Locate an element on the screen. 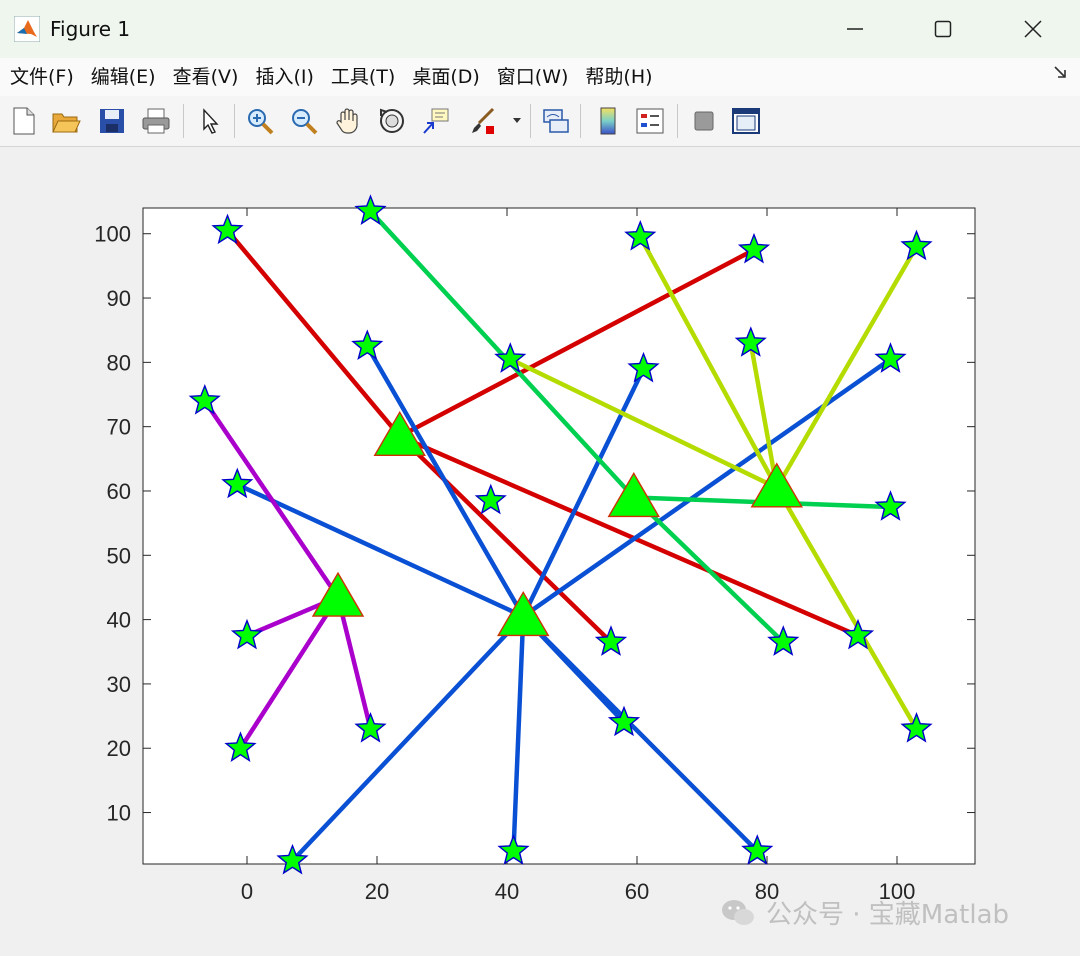 The height and width of the screenshot is (956, 1080). y-tick-label: 60 is located at coordinates (119, 491).